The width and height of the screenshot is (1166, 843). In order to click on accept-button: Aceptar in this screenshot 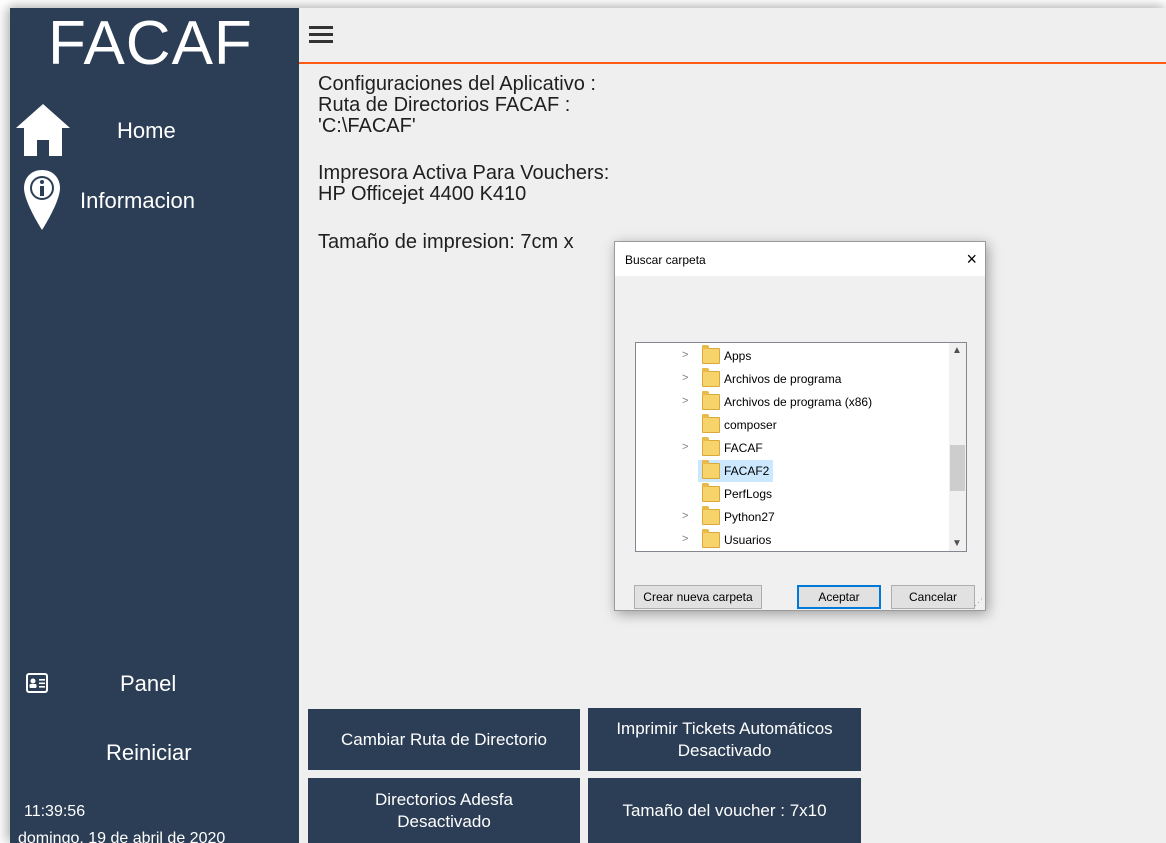, I will do `click(839, 597)`.